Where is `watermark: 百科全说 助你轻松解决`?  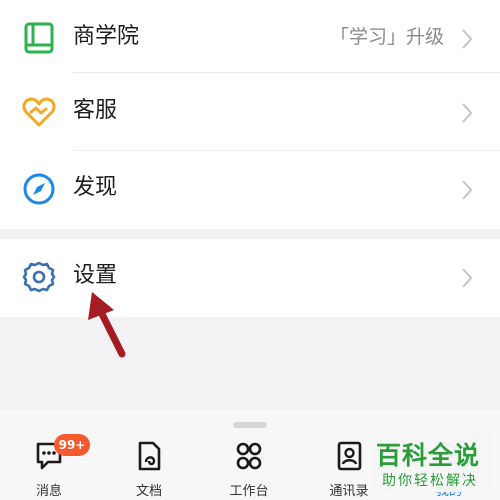 watermark: 百科全说 助你轻松解决 is located at coordinates (431, 462).